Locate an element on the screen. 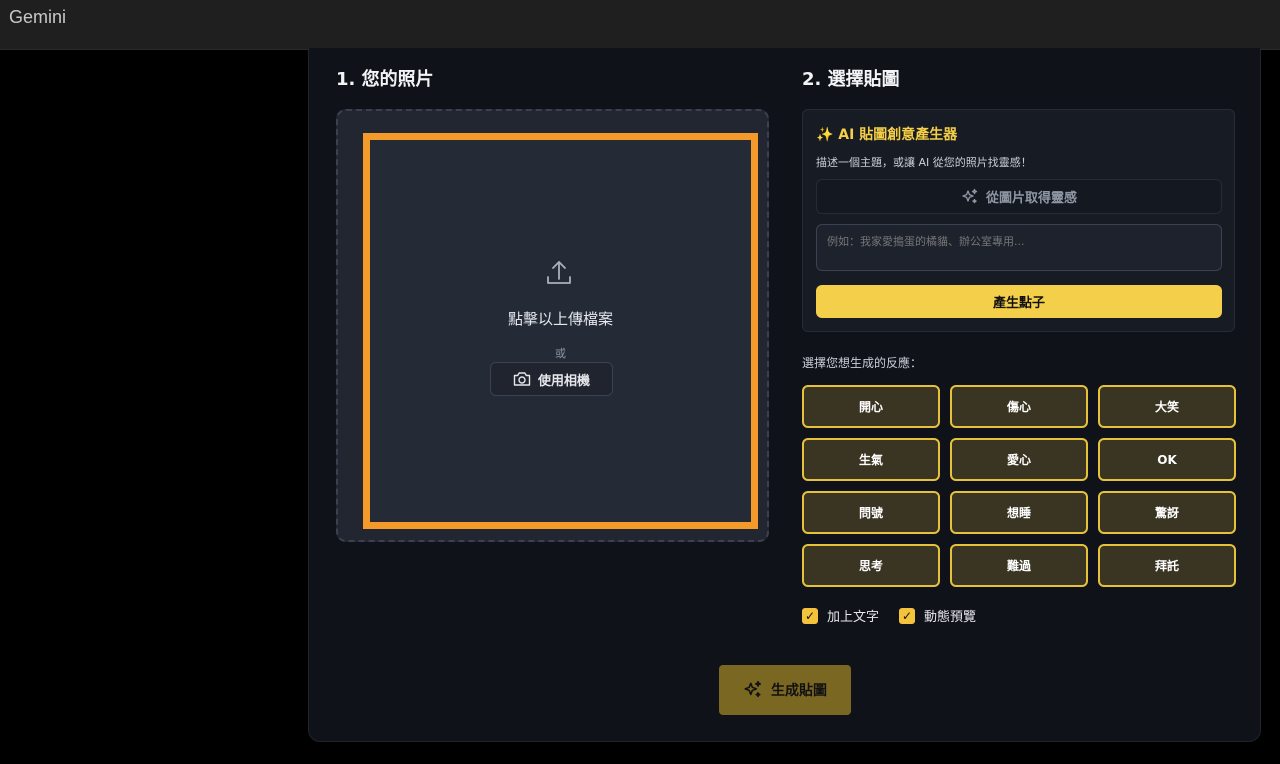 The width and height of the screenshot is (1280, 764). add-text-label: 加上文字 is located at coordinates (853, 617).